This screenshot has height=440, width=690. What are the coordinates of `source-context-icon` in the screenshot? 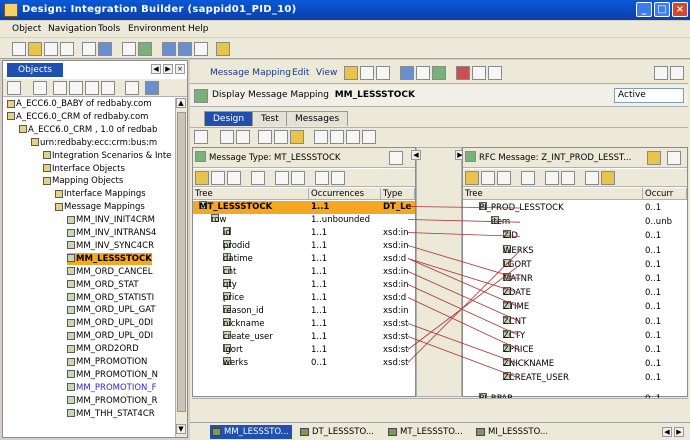 It's located at (338, 178).